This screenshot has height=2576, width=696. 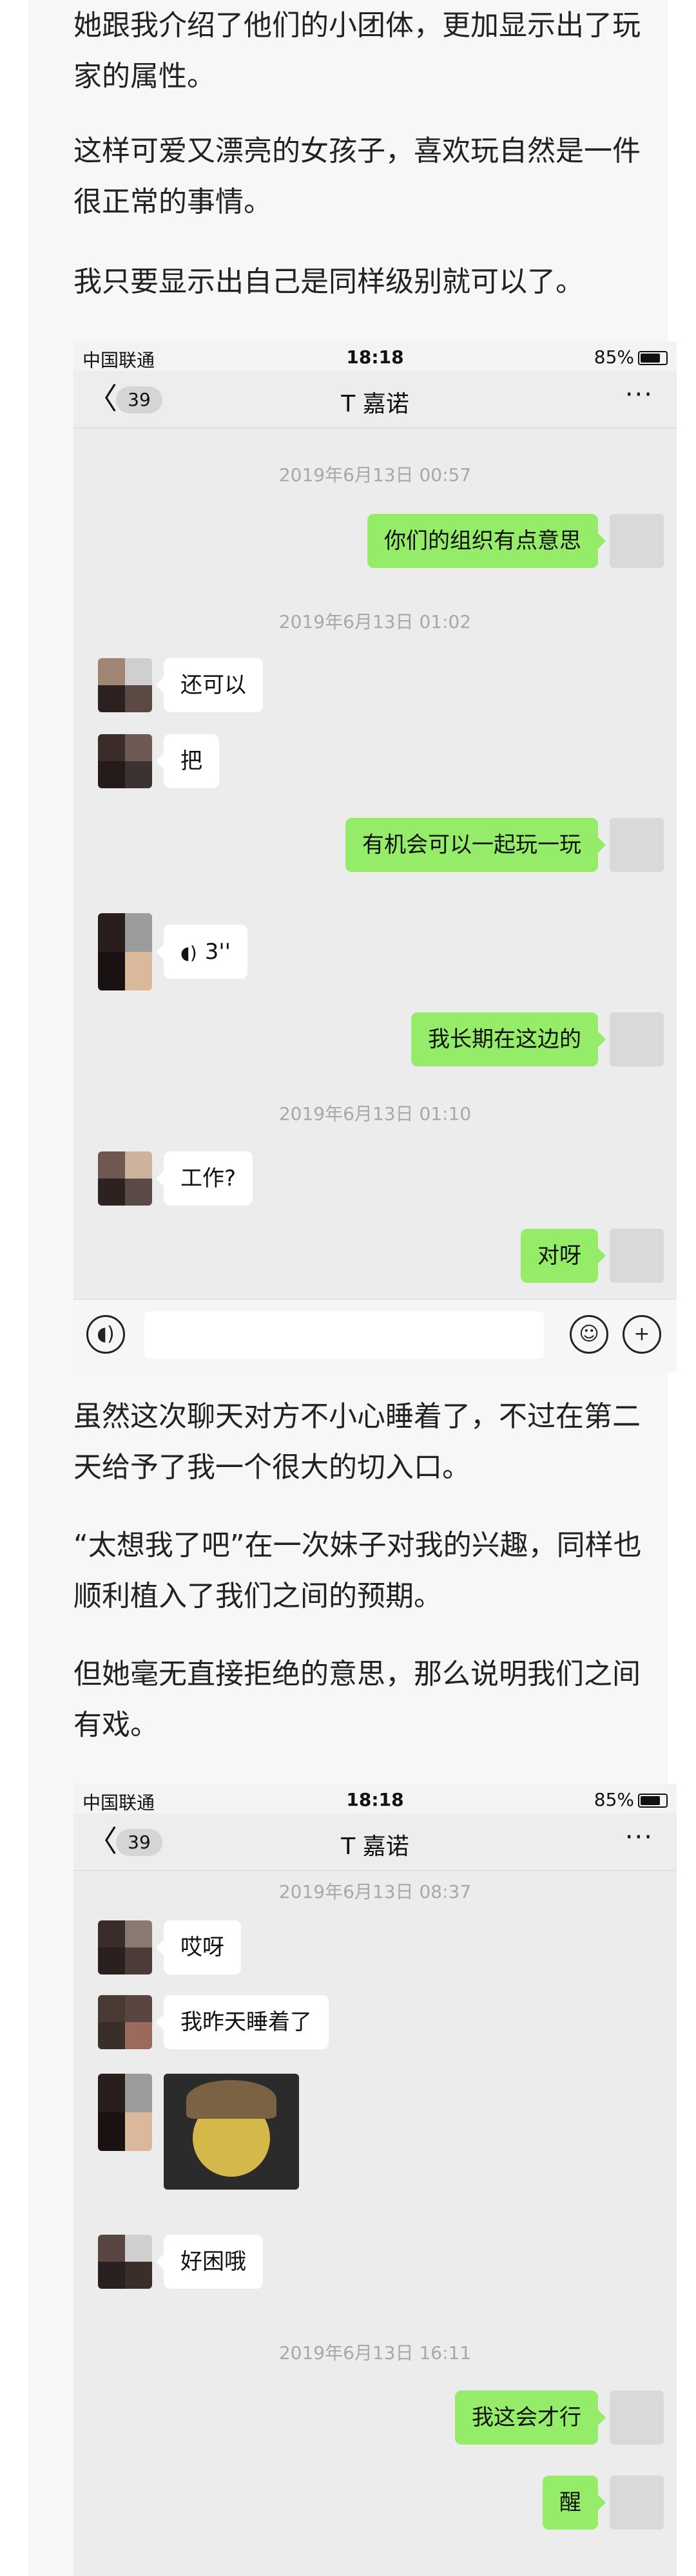 I want to click on message-bubble: 哎呀, so click(x=199, y=1948).